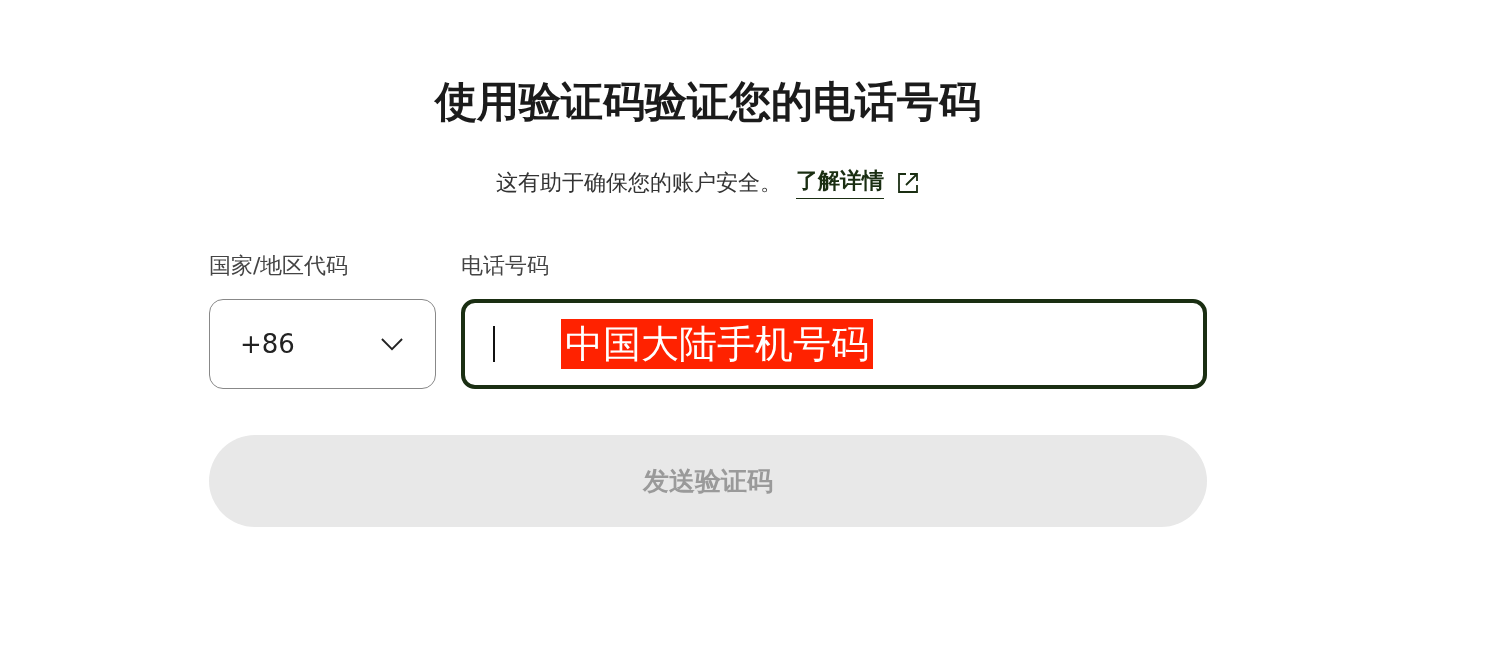  Describe the element at coordinates (505, 266) in the screenshot. I see `field-label: 电话号码` at that location.